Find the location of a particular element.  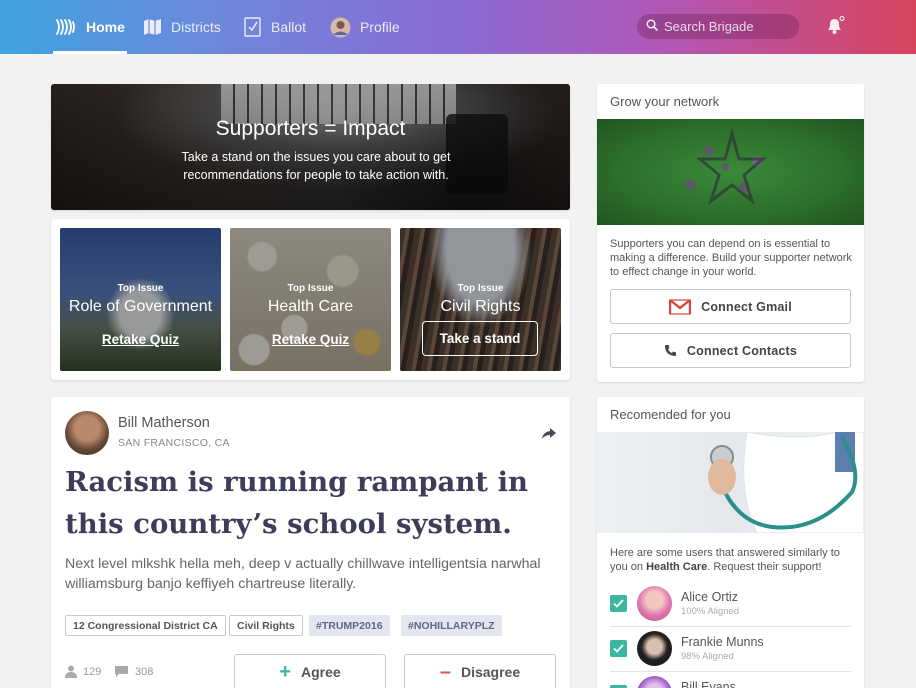

nav-home: Home is located at coordinates (90, 27).